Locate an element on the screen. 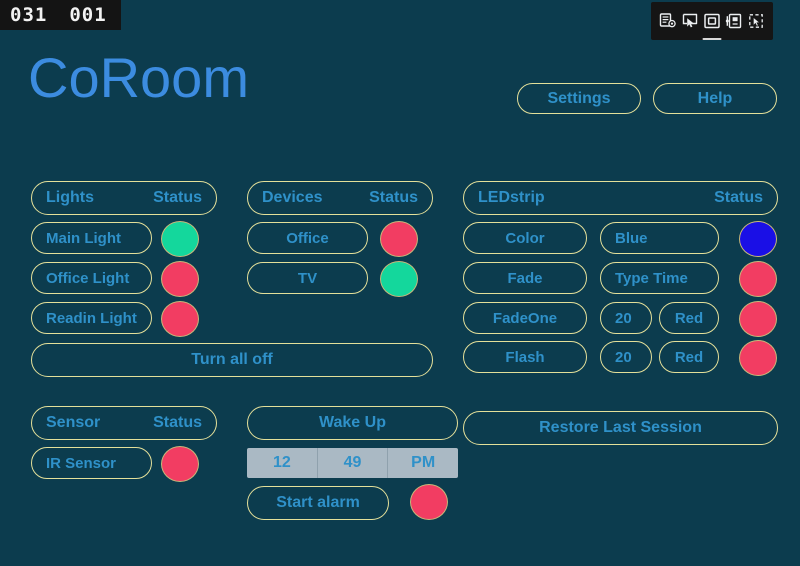 Image resolution: width=800 pixels, height=566 pixels. ledstrip-header-status: Status is located at coordinates (738, 197).